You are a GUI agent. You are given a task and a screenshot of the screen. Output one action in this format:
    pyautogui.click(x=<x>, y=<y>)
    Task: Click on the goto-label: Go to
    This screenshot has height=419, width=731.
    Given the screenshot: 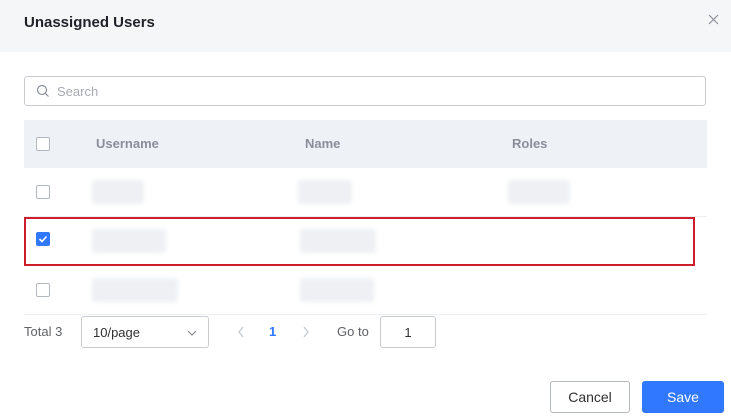 What is the action you would take?
    pyautogui.click(x=353, y=331)
    